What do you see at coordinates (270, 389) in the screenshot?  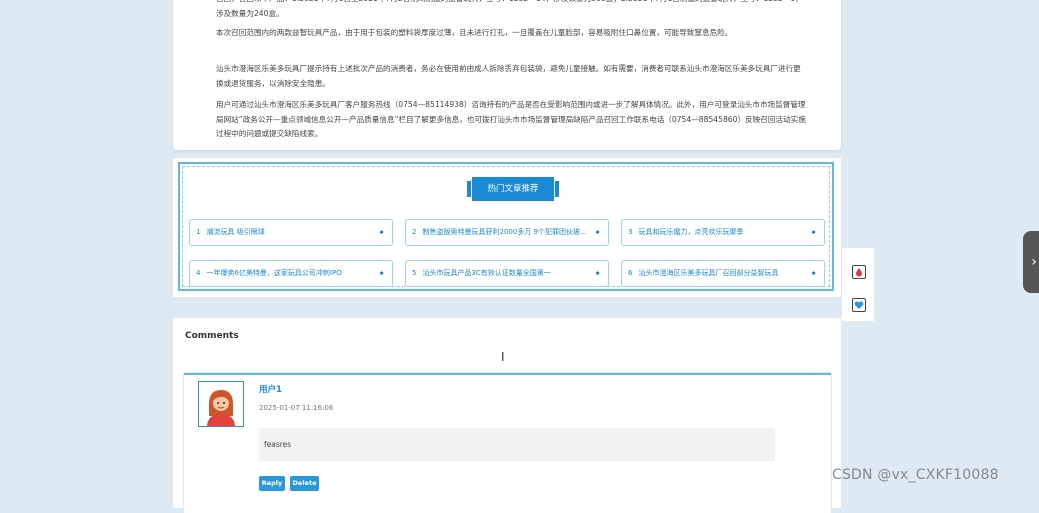 I see `comment-username: 用户1` at bounding box center [270, 389].